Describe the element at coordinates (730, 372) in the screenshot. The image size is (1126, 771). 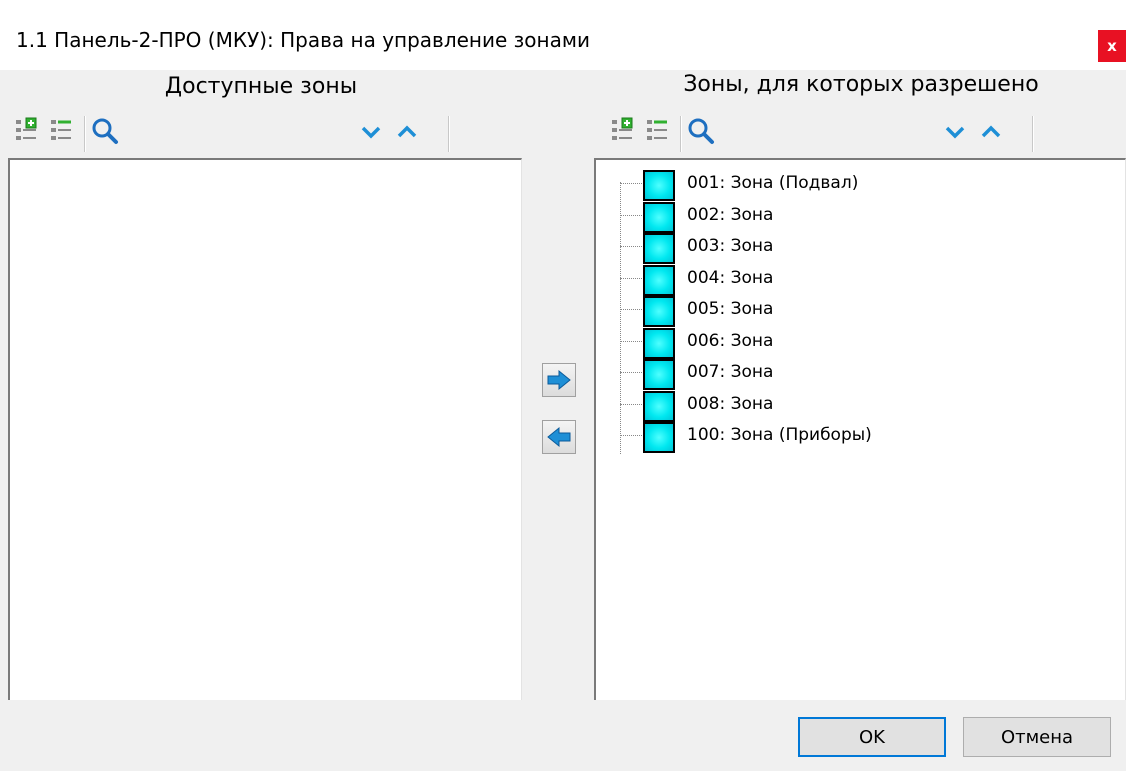
I see `zone-label: 007: Зона` at that location.